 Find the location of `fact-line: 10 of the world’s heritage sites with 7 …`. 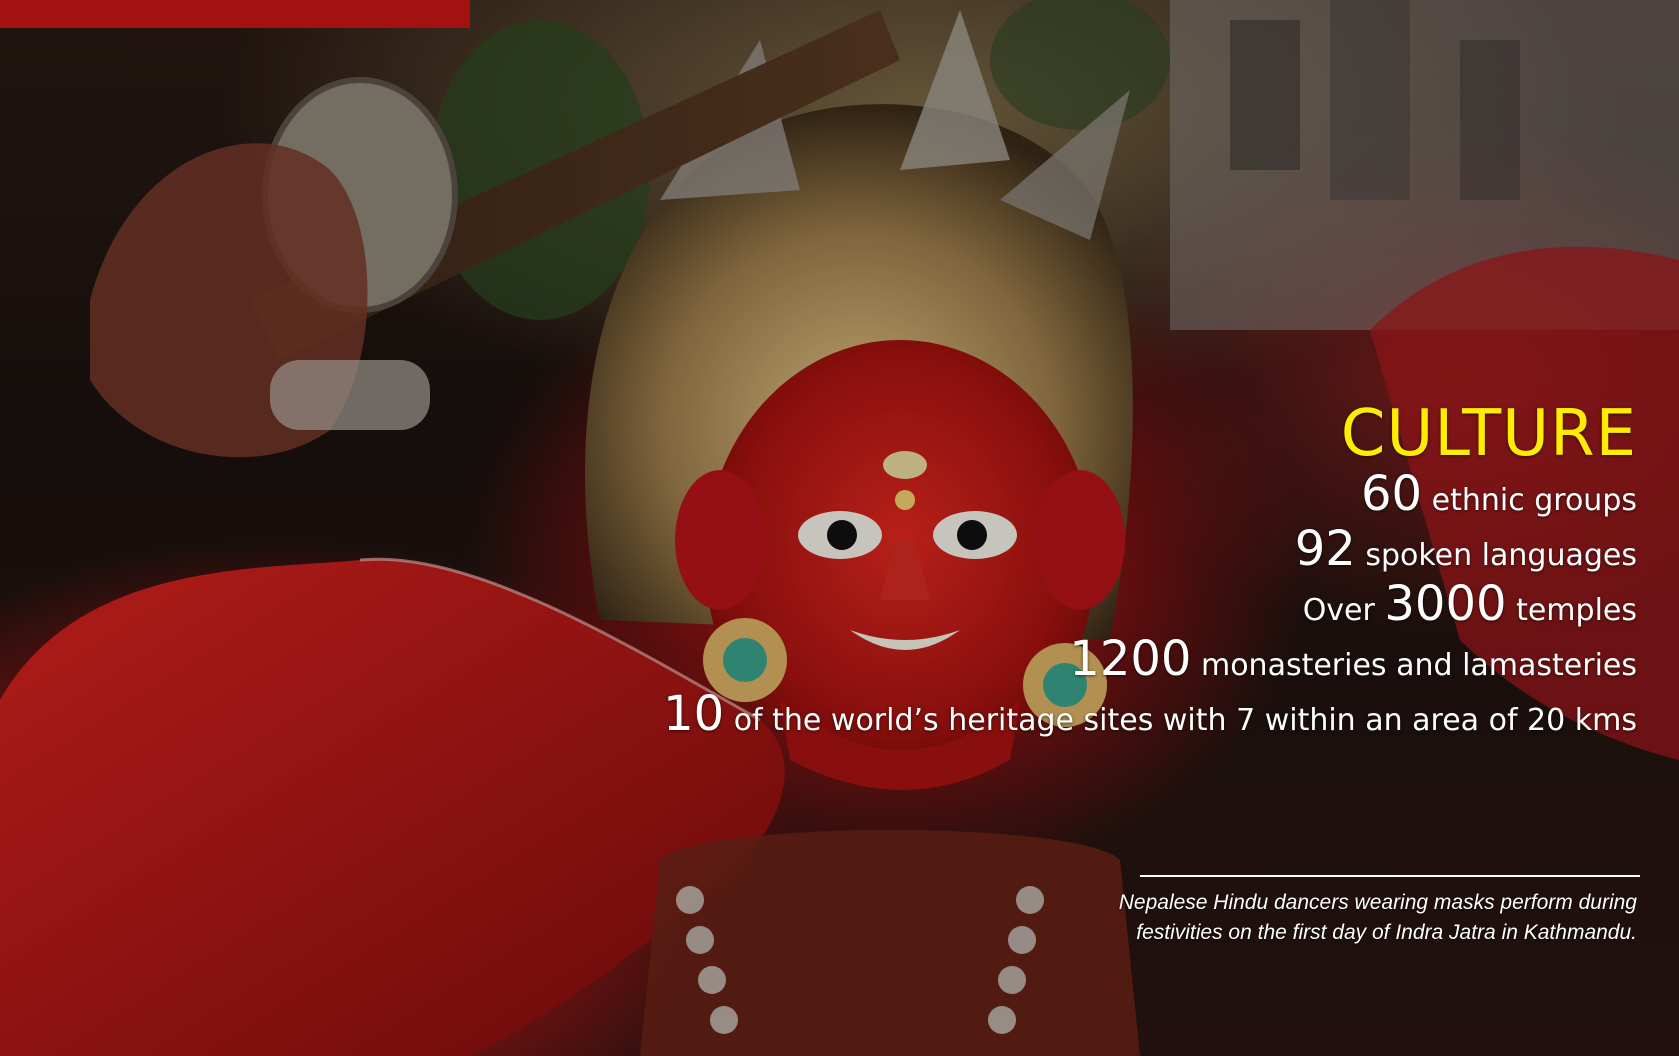

fact-line: 10 of the world’s heritage sites with 7 … is located at coordinates (1150, 717).